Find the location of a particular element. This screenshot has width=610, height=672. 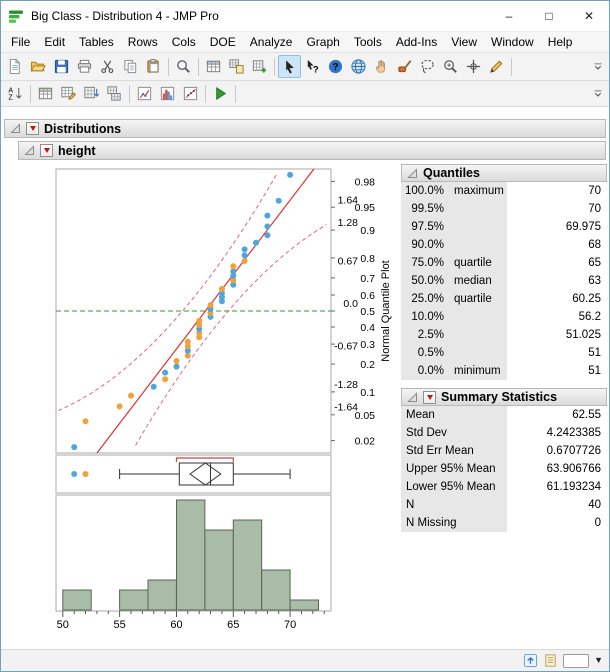

svg-text: 55 is located at coordinates (119, 625).